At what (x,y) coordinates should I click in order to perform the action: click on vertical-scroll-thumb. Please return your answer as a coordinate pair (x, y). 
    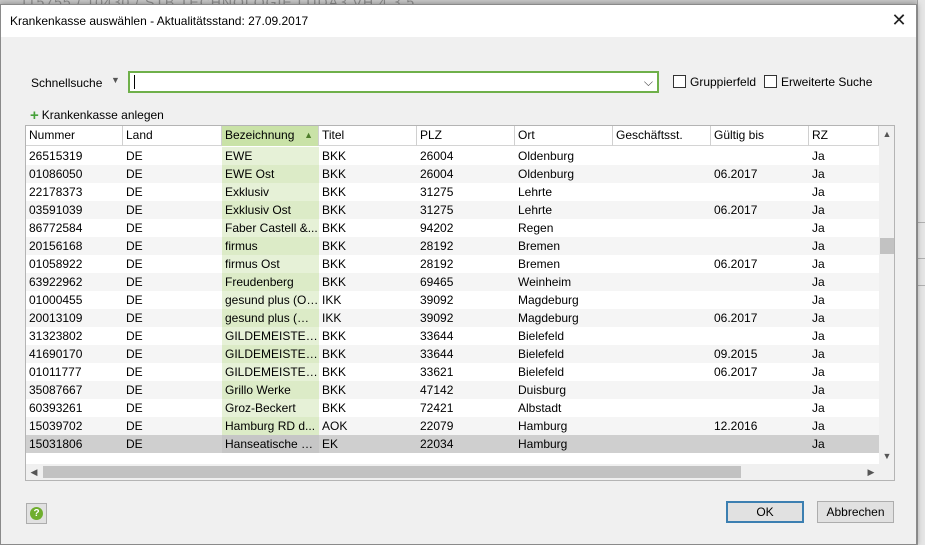
    Looking at the image, I should click on (887, 246).